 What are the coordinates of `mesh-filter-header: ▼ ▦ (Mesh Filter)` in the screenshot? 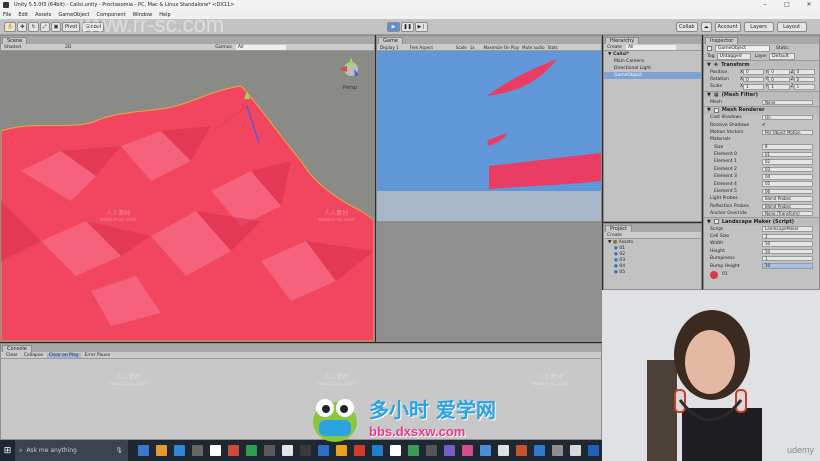 It's located at (761, 94).